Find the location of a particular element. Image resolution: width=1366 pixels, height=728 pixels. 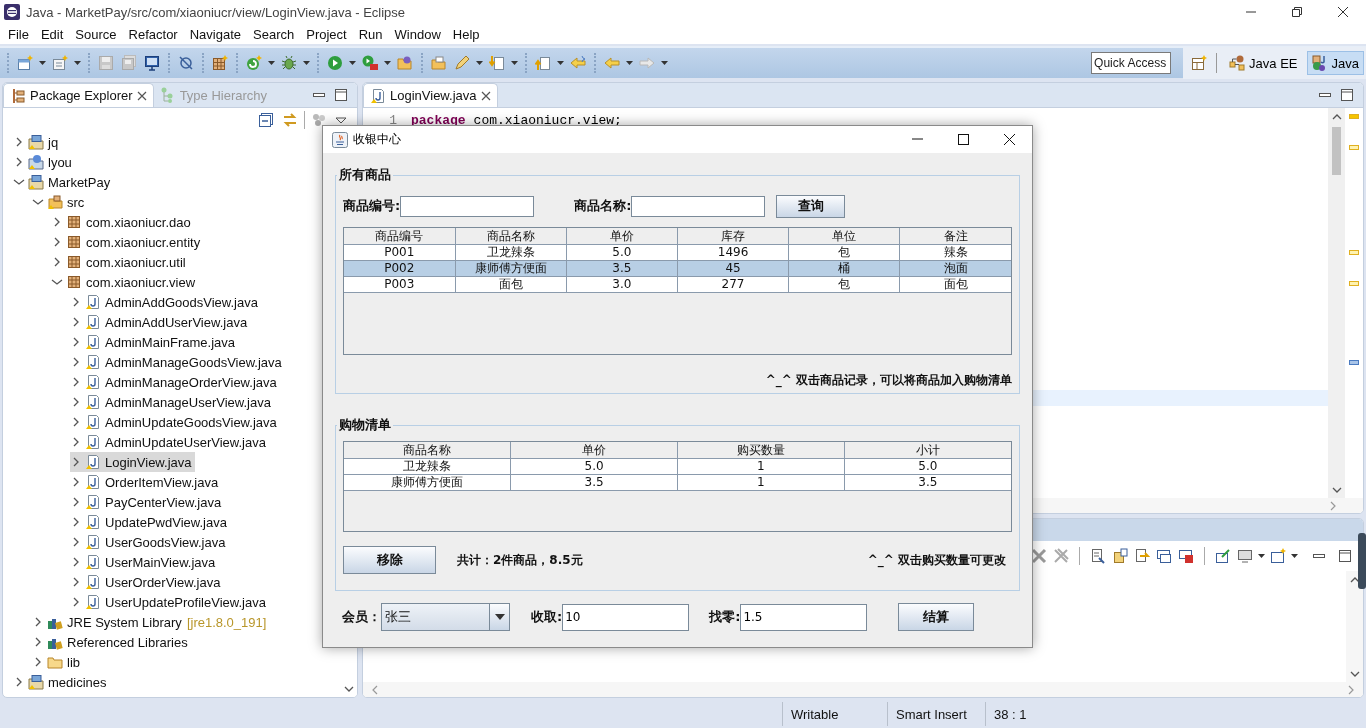

tree-item: UserMainView.java is located at coordinates (144, 562).